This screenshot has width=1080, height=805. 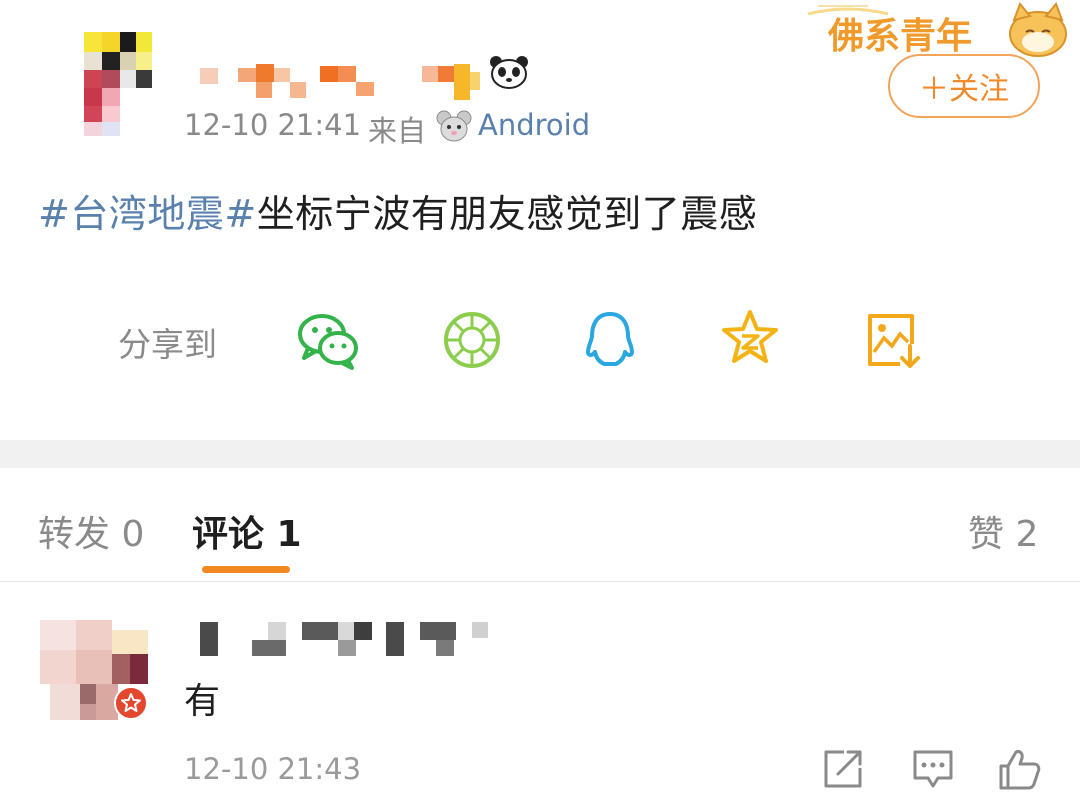 What do you see at coordinates (750, 338) in the screenshot?
I see `qzone-icon` at bounding box center [750, 338].